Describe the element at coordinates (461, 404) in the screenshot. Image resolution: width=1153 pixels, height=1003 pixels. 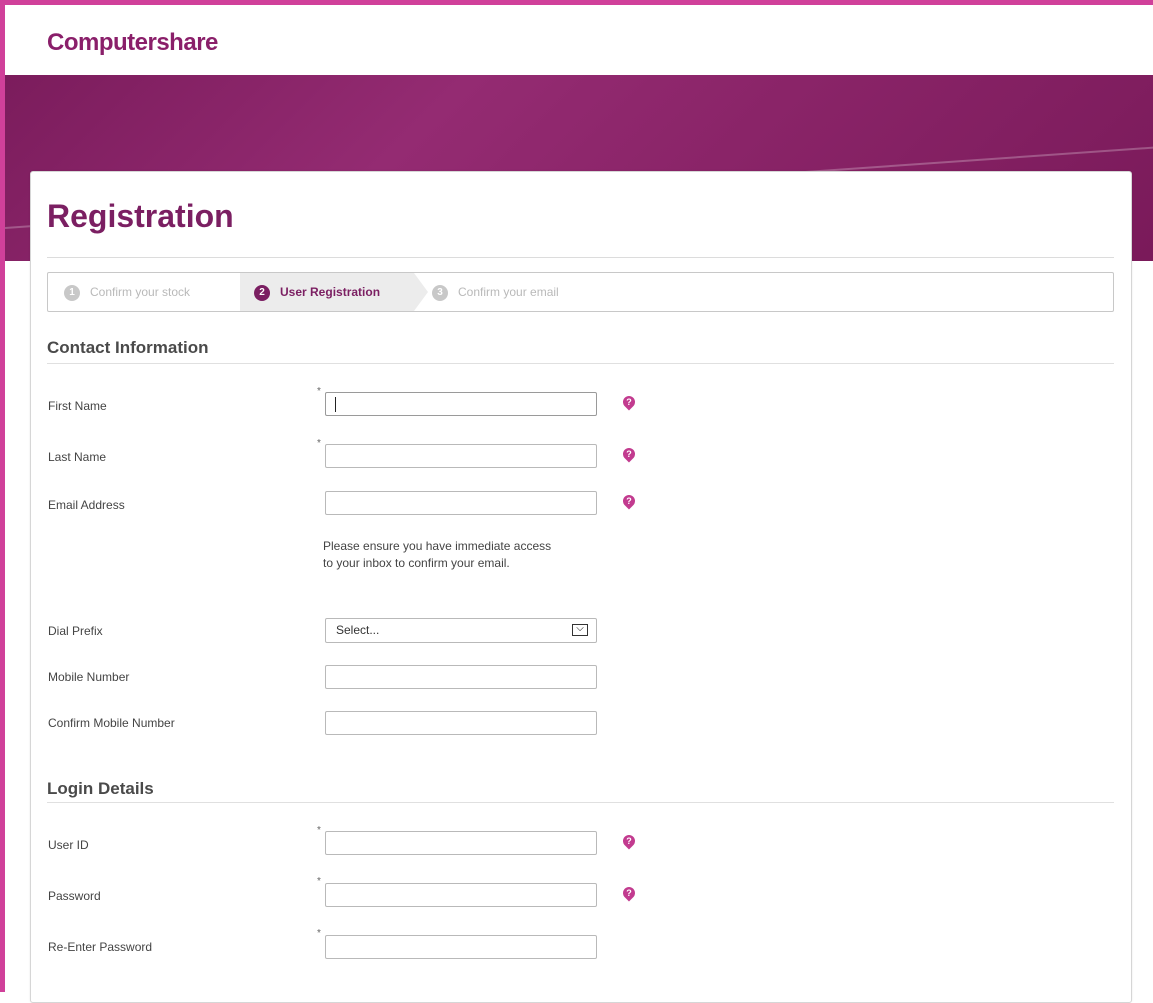
I see `first-name-input` at that location.